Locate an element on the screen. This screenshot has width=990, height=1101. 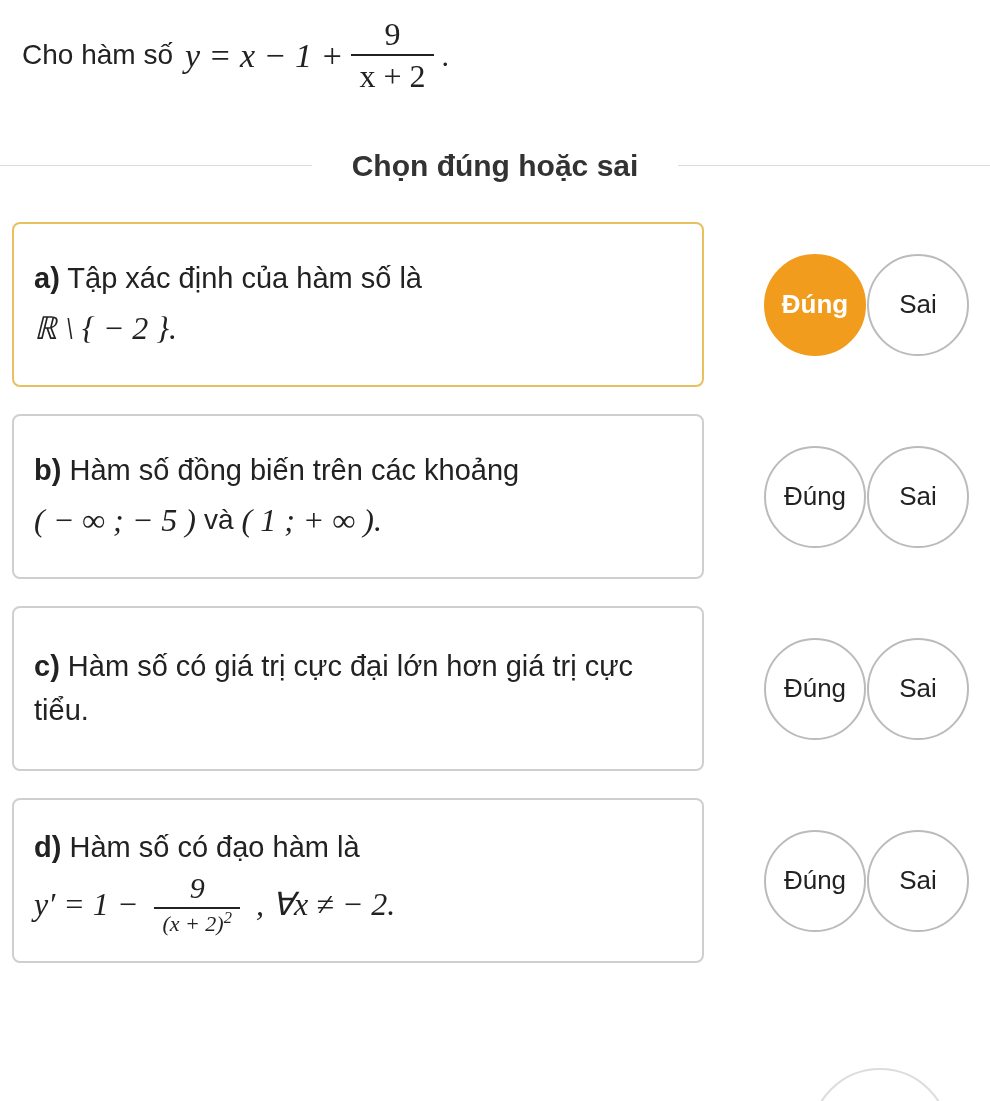
math-expression: ( 1 ; + ∞ ). is located at coordinates (311, 521).